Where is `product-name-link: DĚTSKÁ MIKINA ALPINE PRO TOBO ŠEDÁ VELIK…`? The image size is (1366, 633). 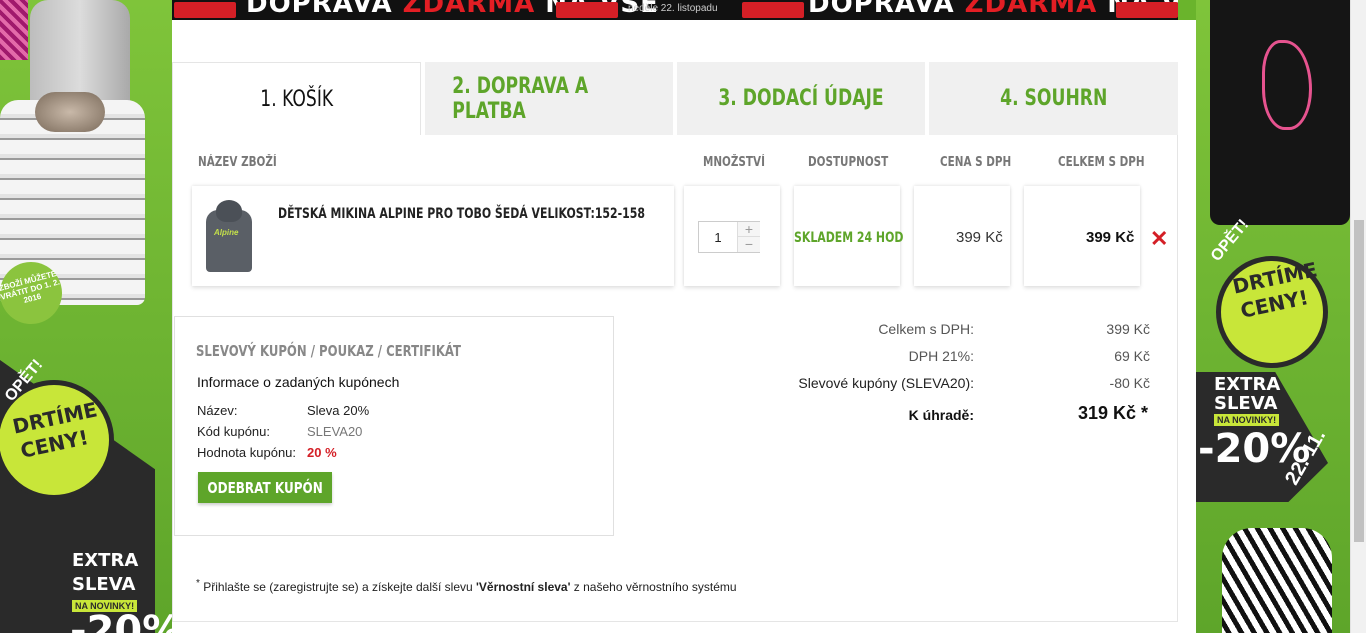 product-name-link: DĚTSKÁ MIKINA ALPINE PRO TOBO ŠEDÁ VELIK… is located at coordinates (461, 214).